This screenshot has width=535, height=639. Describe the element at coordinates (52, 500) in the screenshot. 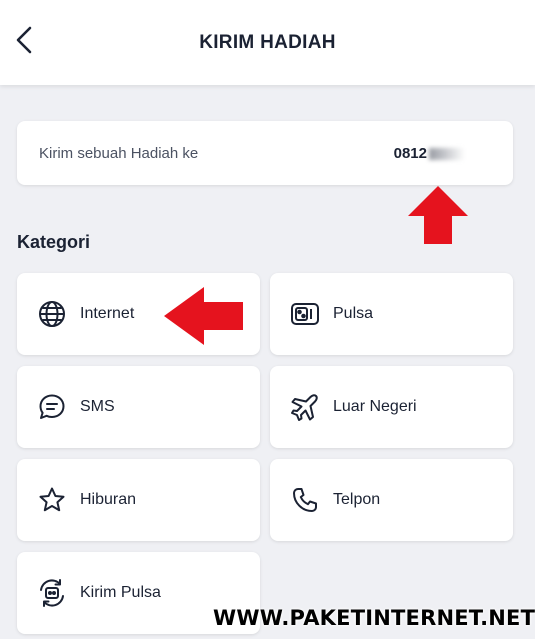

I see `star-icon` at that location.